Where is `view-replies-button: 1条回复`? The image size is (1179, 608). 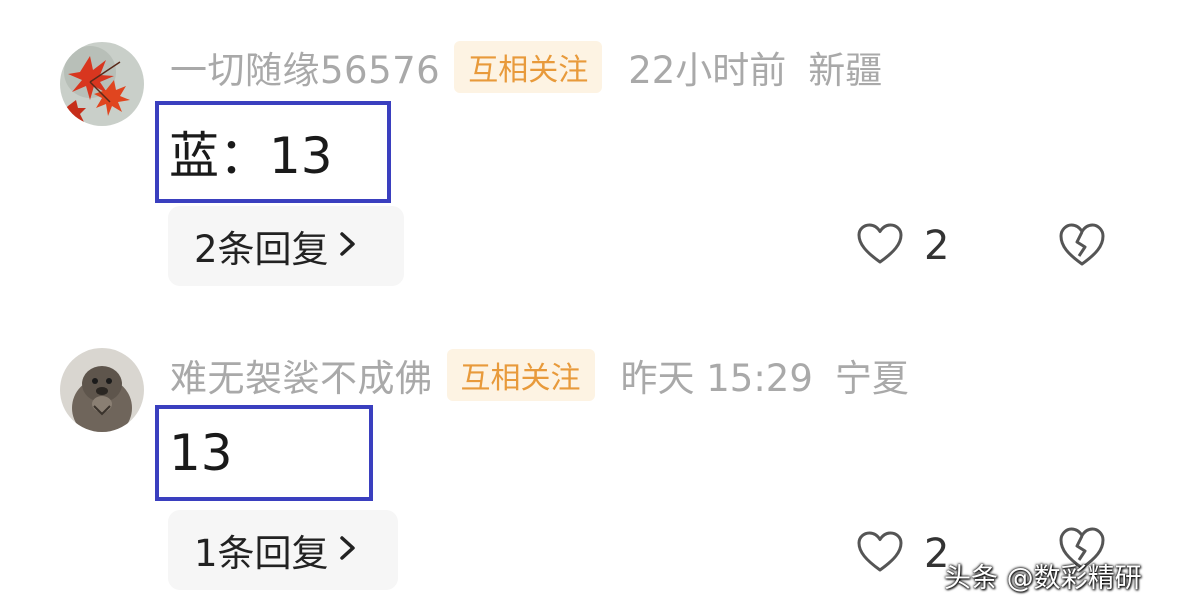 view-replies-button: 1条回复 is located at coordinates (283, 550).